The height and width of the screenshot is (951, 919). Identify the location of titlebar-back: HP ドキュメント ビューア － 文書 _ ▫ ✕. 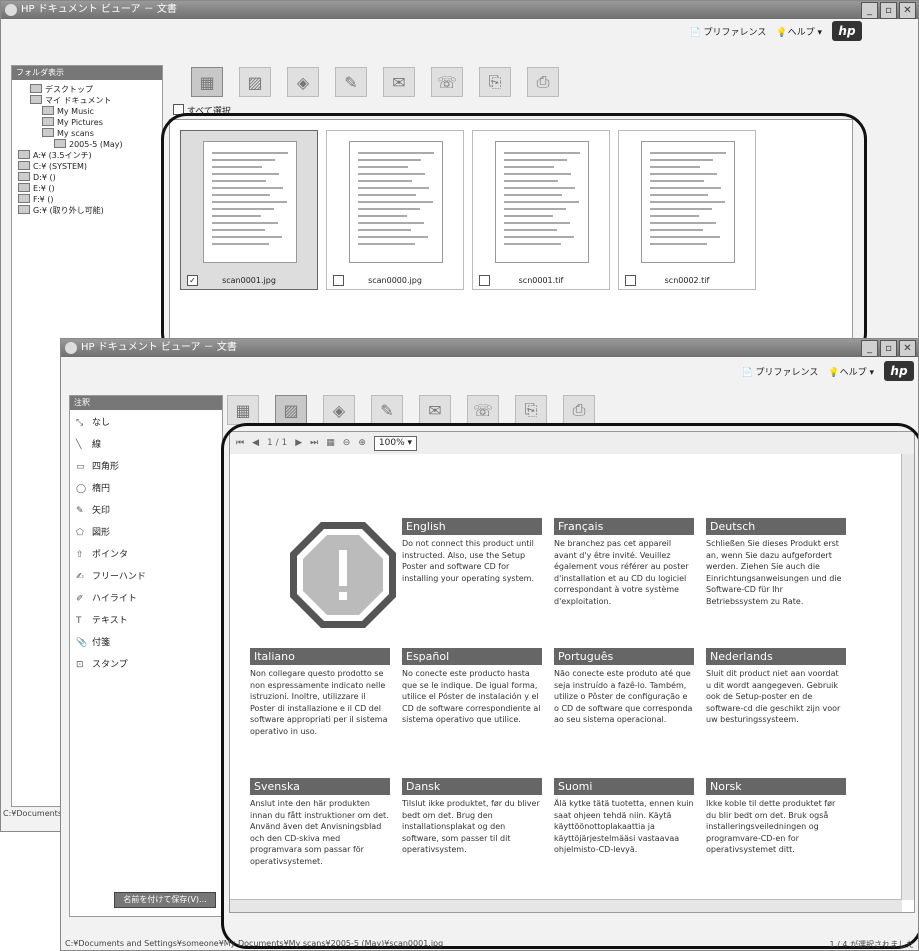
(459, 10).